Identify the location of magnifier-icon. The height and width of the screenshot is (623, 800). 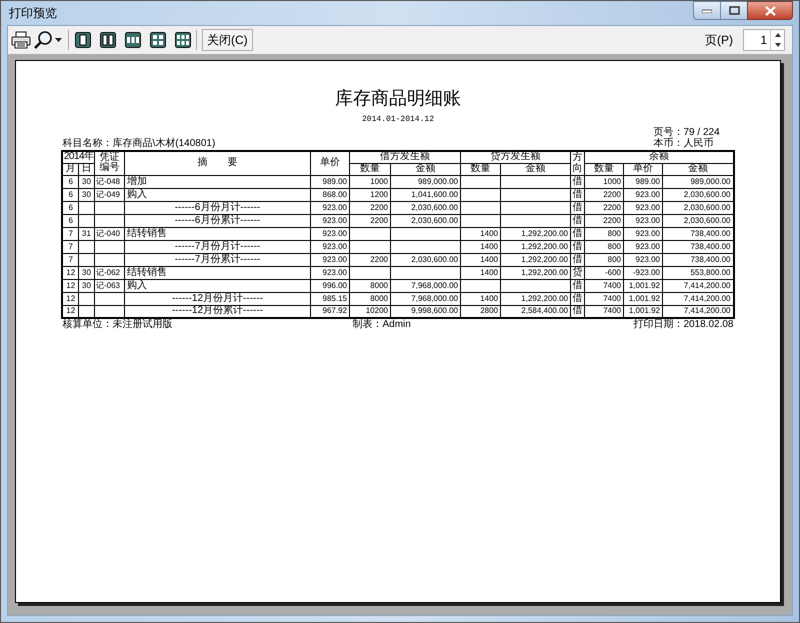
(43, 40).